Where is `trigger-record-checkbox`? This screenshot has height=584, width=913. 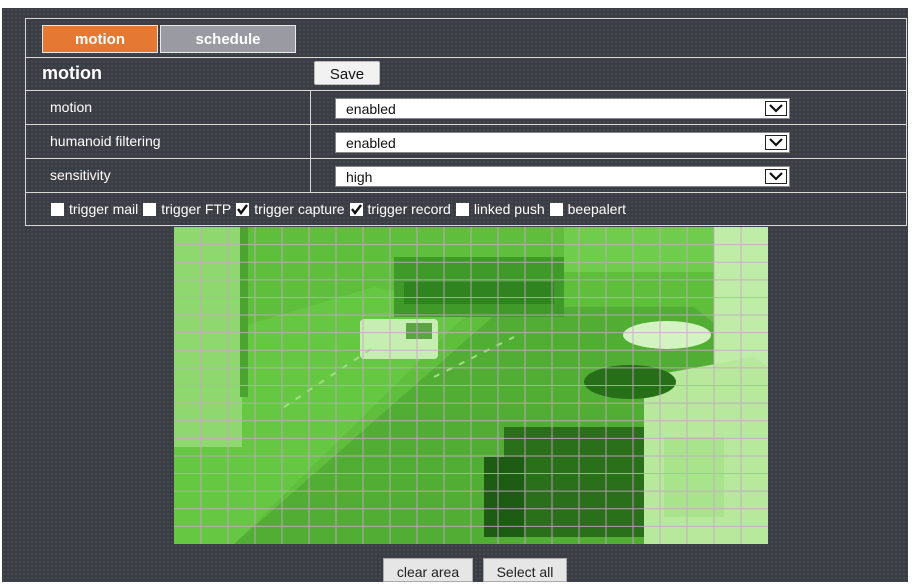 trigger-record-checkbox is located at coordinates (356, 209).